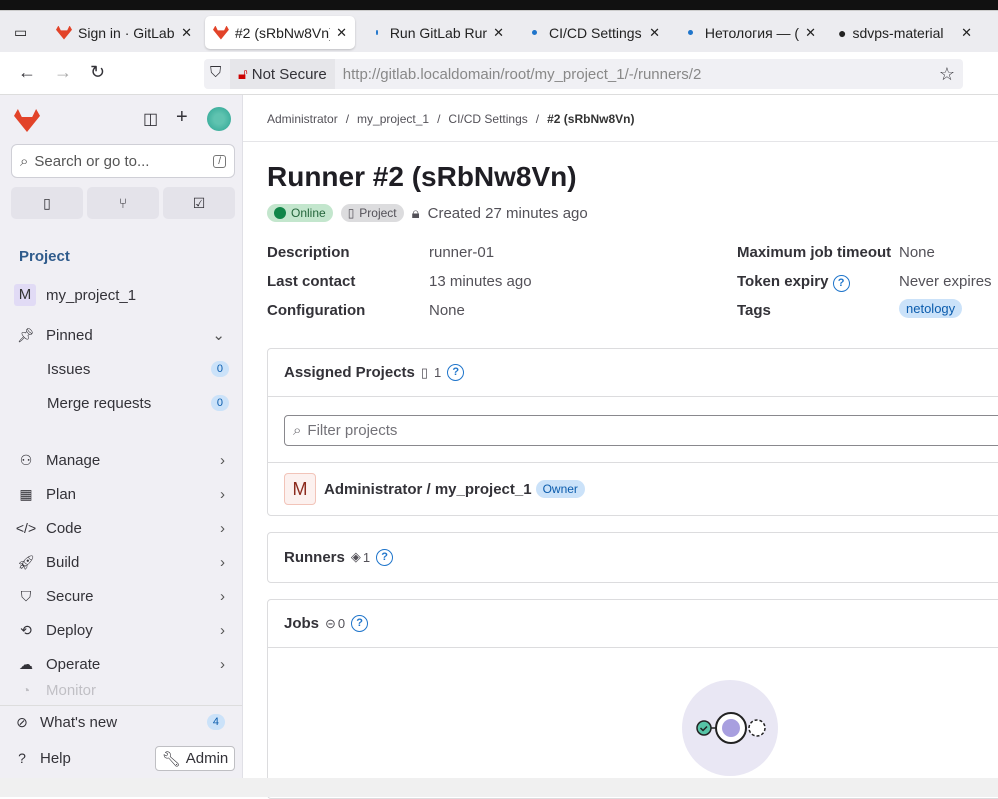  Describe the element at coordinates (121, 664) in the screenshot. I see `sidebar-item-operate: ☁︎ Operate ›` at that location.